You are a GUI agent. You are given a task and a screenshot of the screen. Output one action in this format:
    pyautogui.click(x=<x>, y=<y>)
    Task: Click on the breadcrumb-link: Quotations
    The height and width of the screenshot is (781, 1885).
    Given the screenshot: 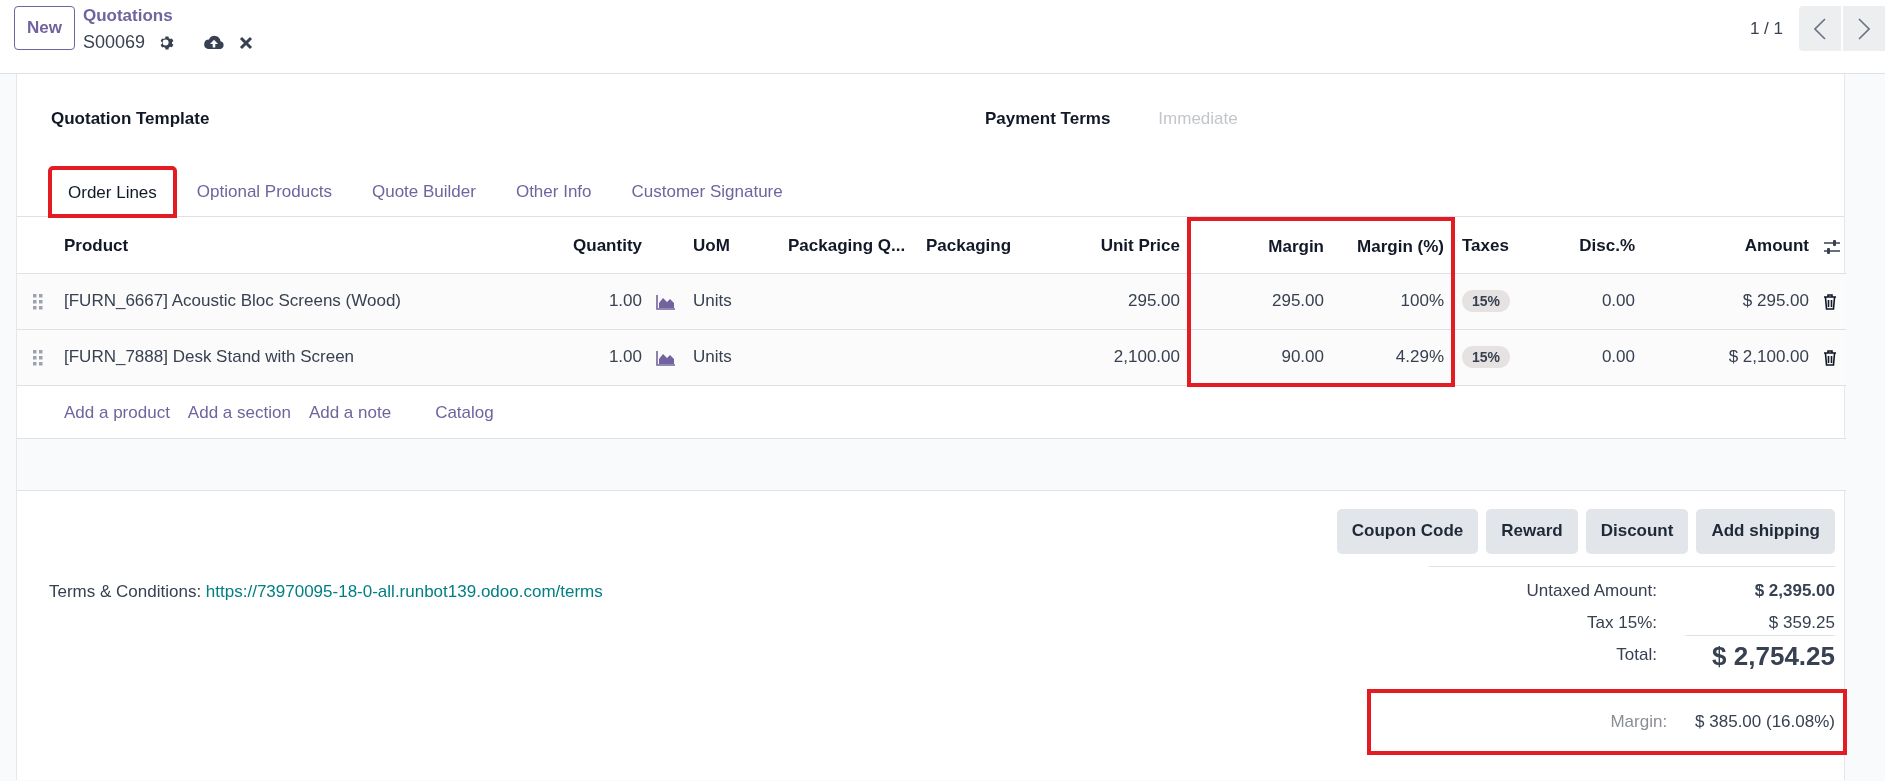 What is the action you would take?
    pyautogui.click(x=168, y=16)
    